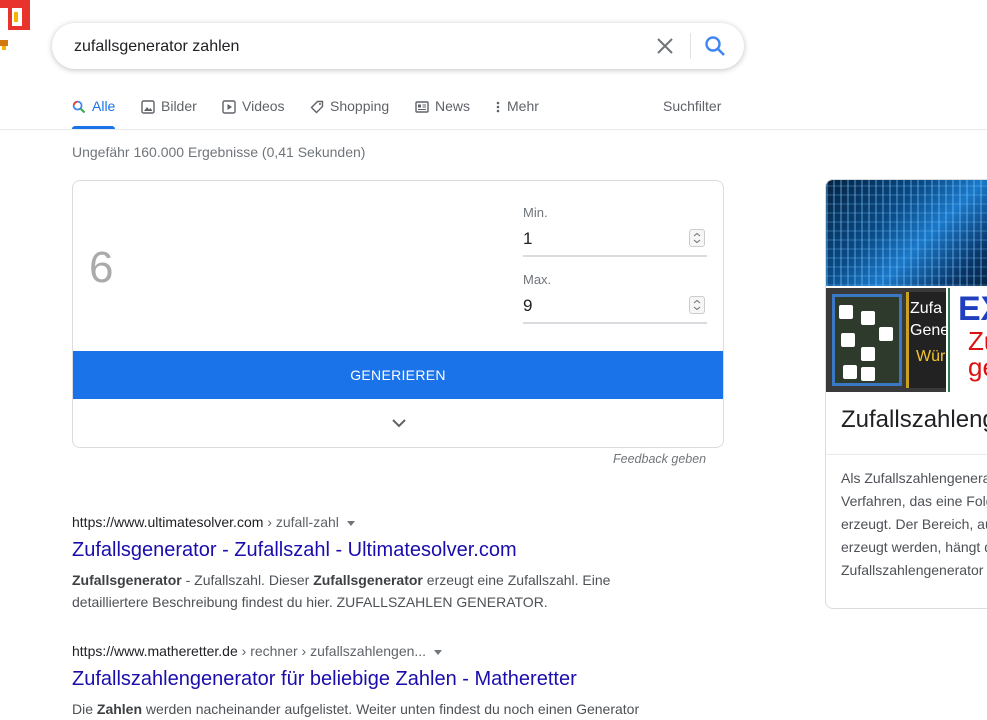  Describe the element at coordinates (928, 319) in the screenshot. I see `image-text: Zufa Gene` at that location.